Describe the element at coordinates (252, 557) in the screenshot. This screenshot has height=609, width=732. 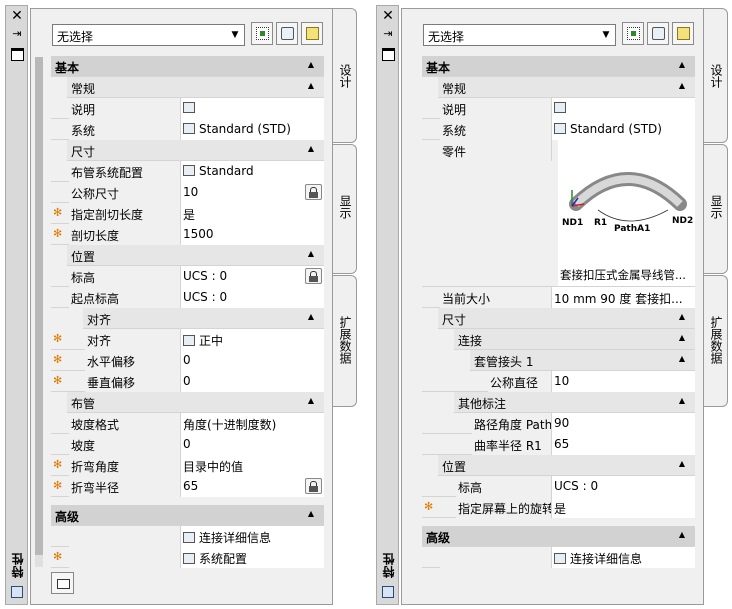
I see `property-value: 系统配置` at that location.